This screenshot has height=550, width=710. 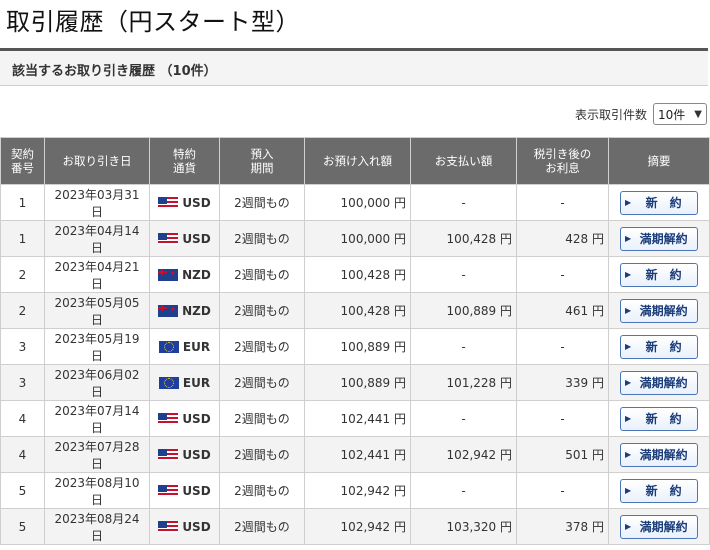 I want to click on currency-code: NZD, so click(x=196, y=310).